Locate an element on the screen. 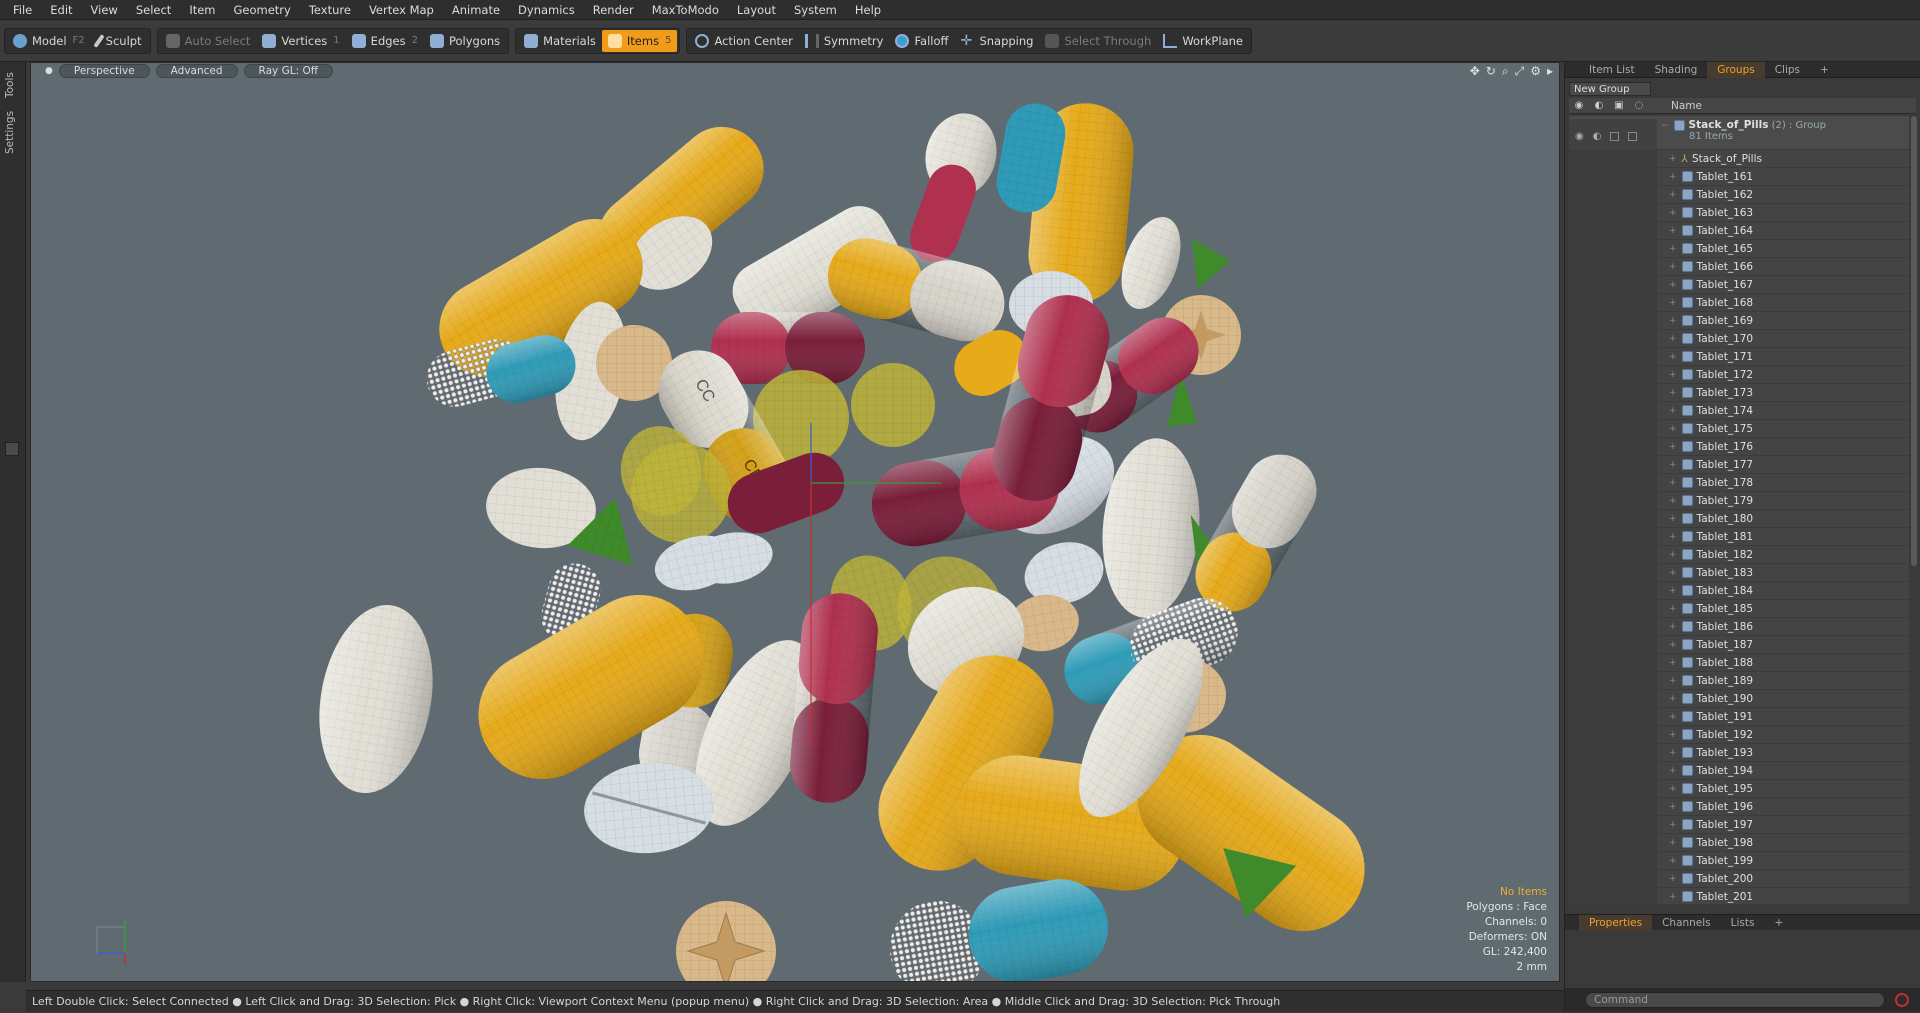 This screenshot has height=1013, width=1920. tab-properties: Properties is located at coordinates (1616, 922).